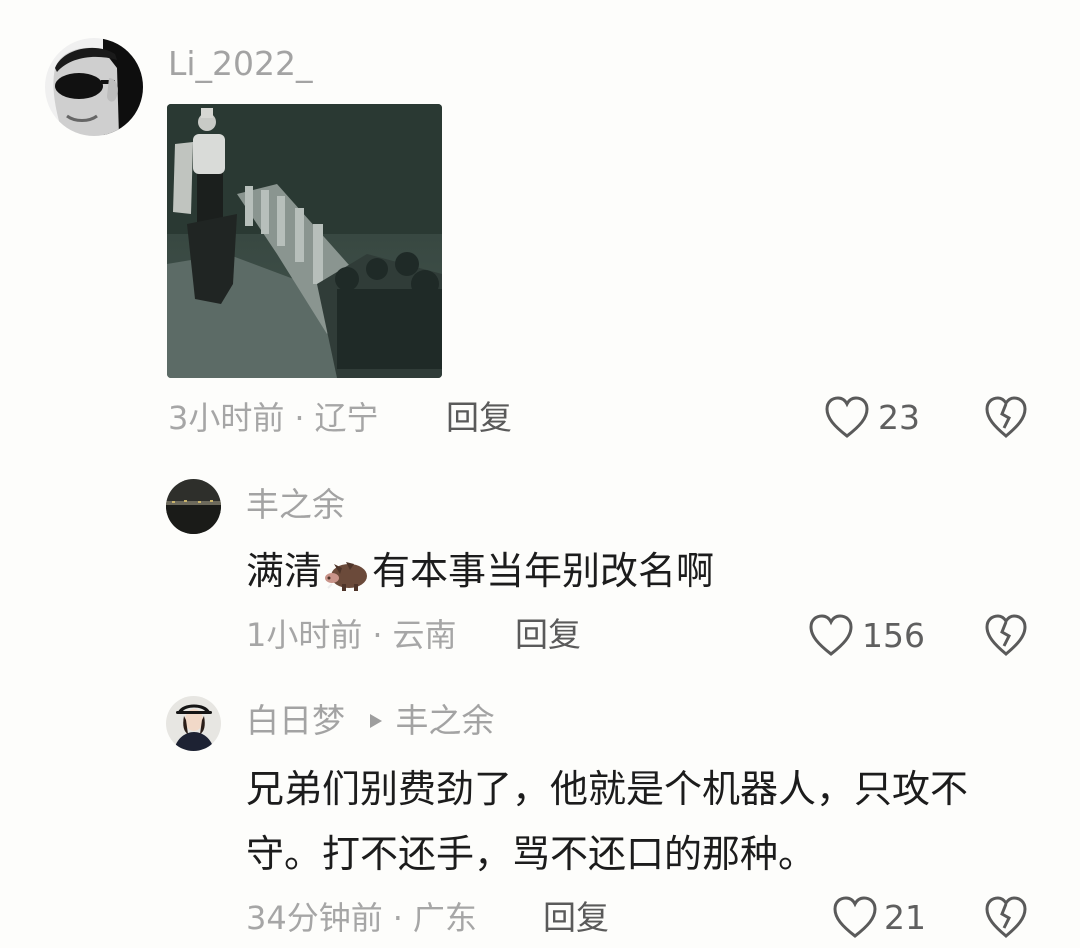  Describe the element at coordinates (346, 418) in the screenshot. I see `comment-location: 辽宁` at that location.